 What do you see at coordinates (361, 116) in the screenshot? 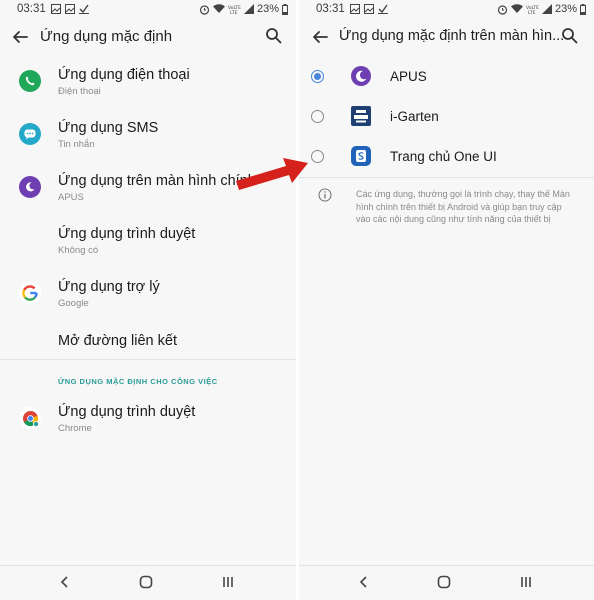
I see `i-garten-icon` at bounding box center [361, 116].